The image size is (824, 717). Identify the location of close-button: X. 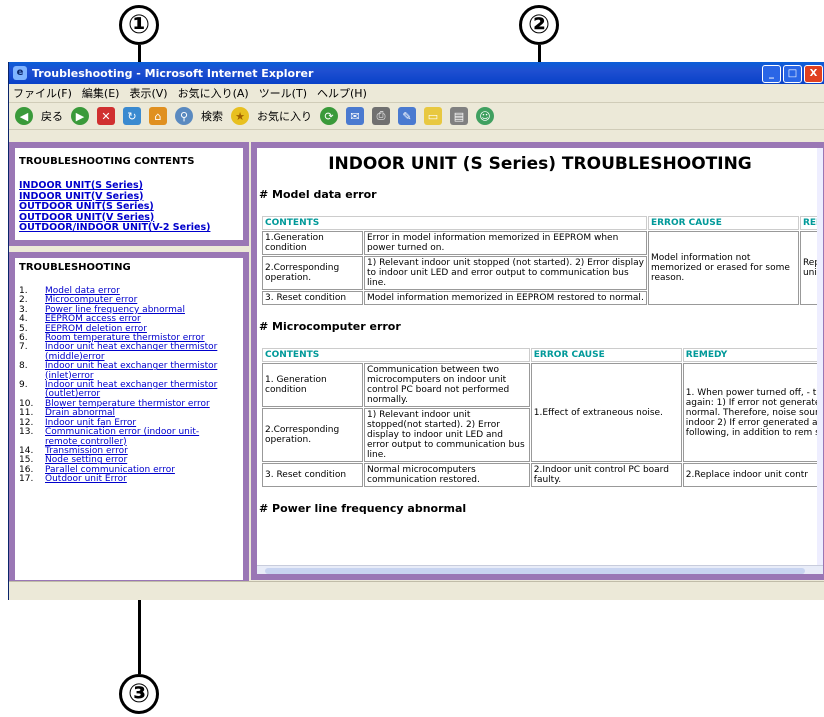
(813, 74).